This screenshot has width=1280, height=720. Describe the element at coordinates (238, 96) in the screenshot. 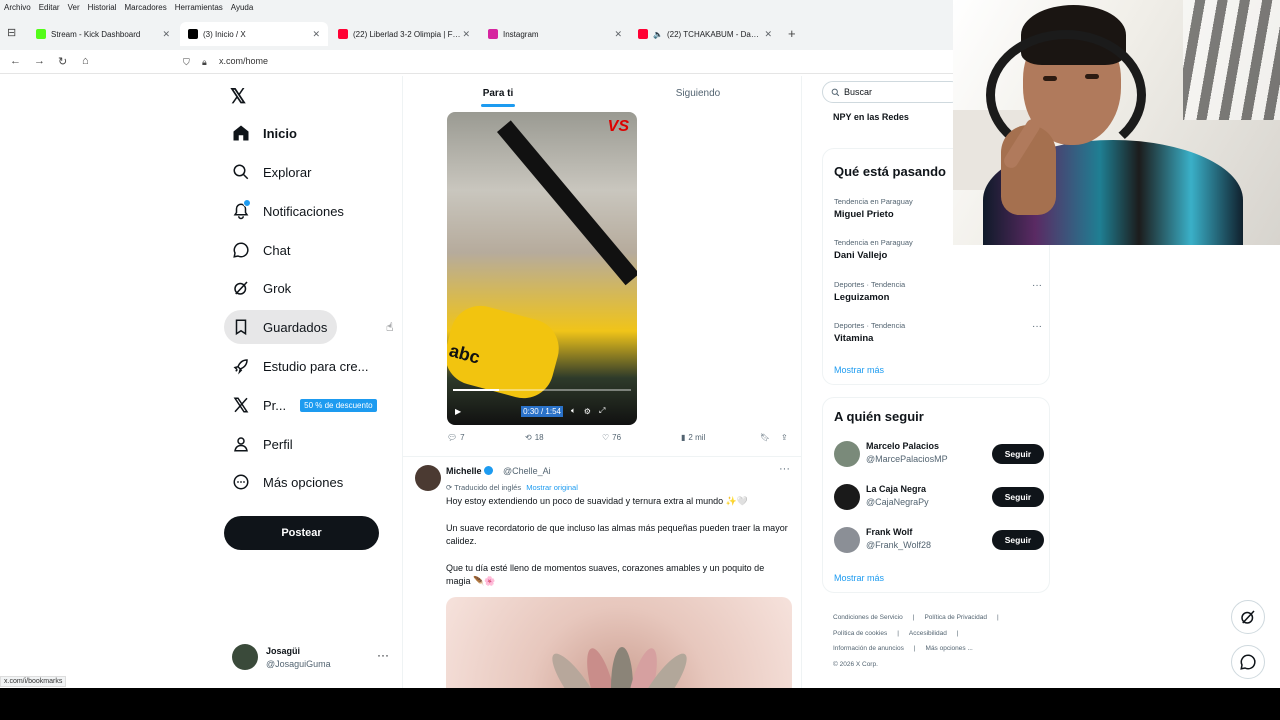

I see `x-logo-icon: 𝕏` at that location.